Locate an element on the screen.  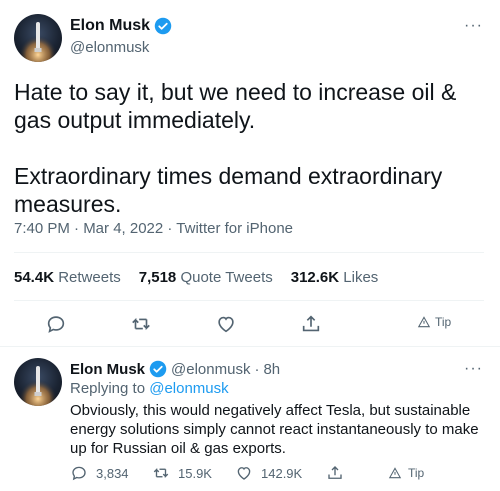
retweets-label: Retweets is located at coordinates (89, 277).